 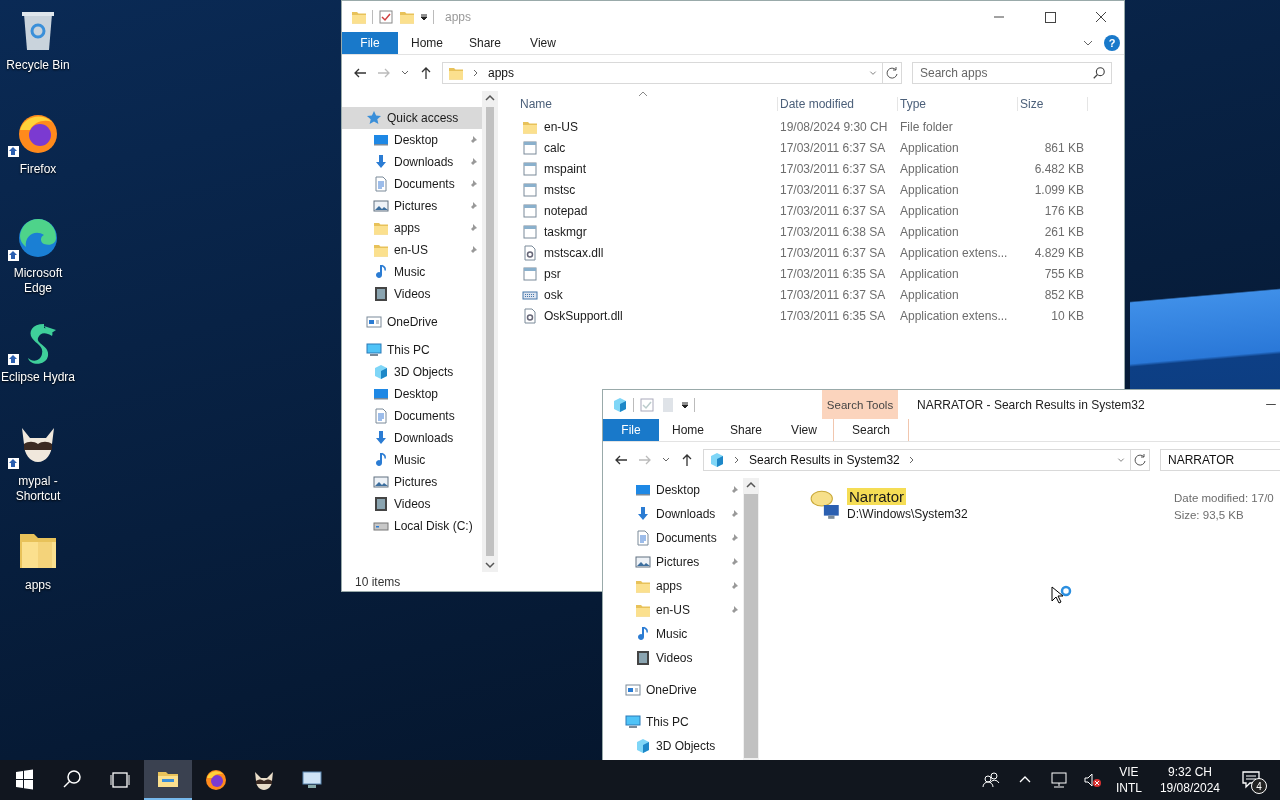 What do you see at coordinates (1053, 104) in the screenshot?
I see `column-header: Size` at bounding box center [1053, 104].